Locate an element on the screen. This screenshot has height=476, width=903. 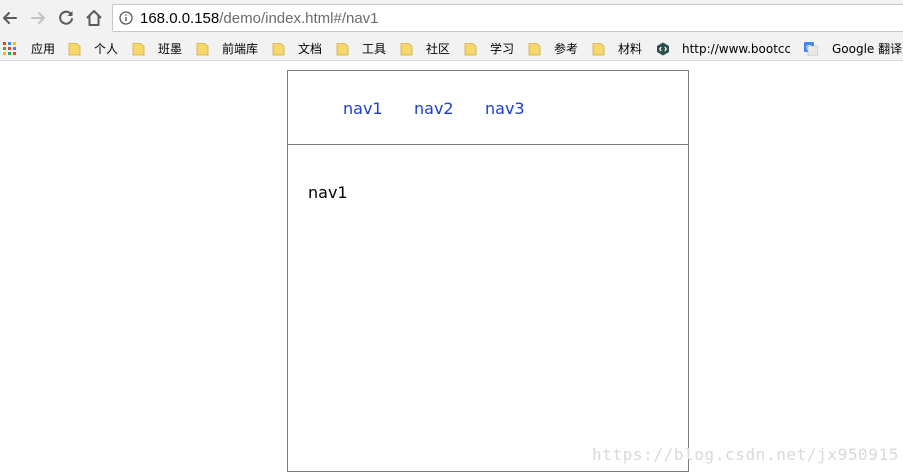
google-translate-icon: G is located at coordinates (811, 48).